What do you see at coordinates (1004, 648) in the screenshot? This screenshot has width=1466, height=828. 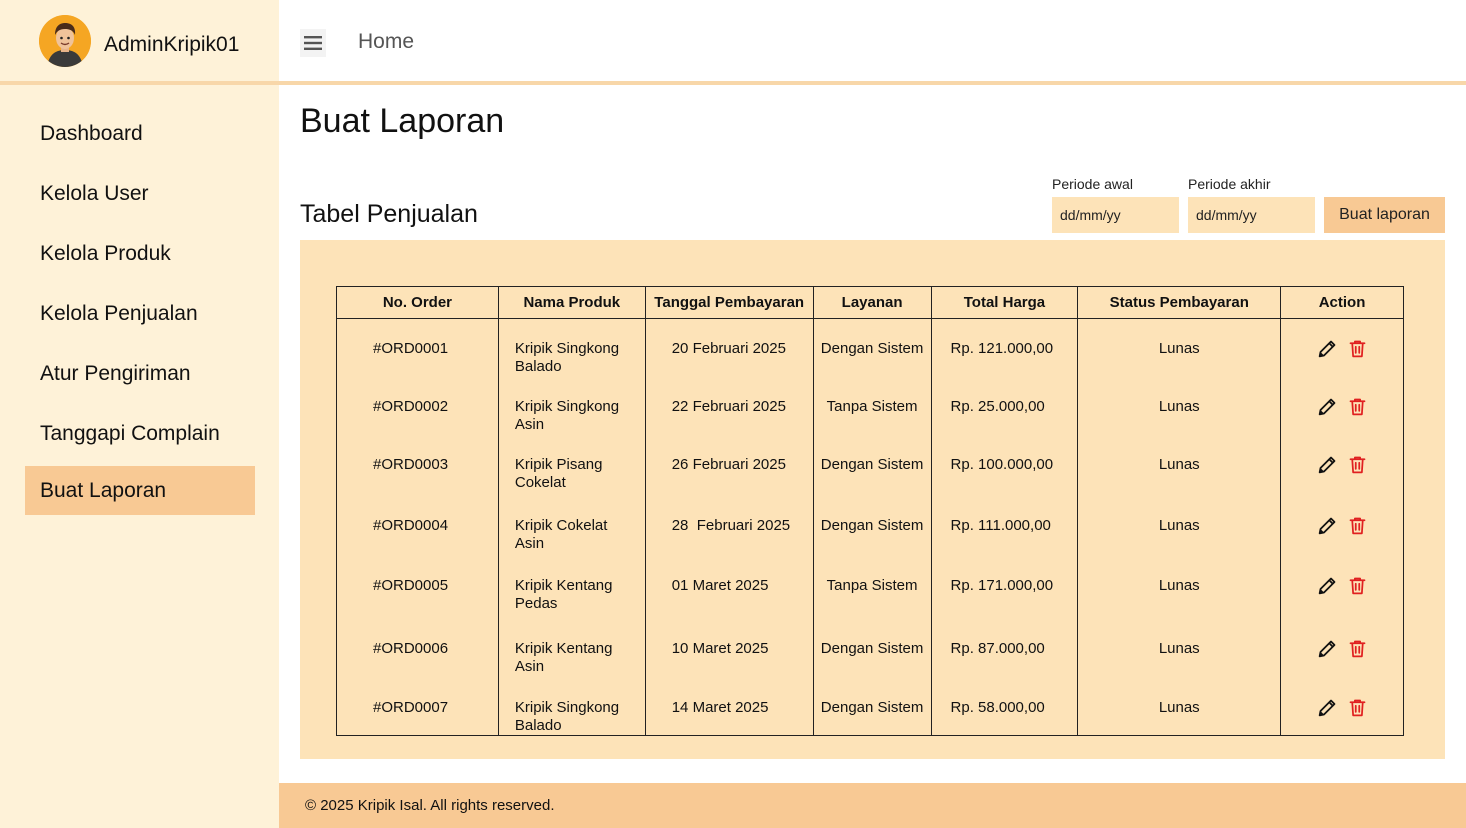 I see `cell-total-price: Rp. 87.000,00` at bounding box center [1004, 648].